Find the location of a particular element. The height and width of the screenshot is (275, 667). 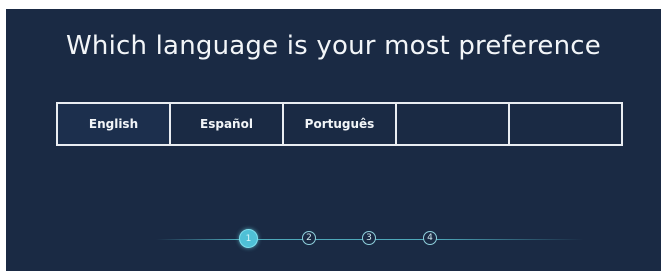

language-option-portugues: Português is located at coordinates (340, 124).